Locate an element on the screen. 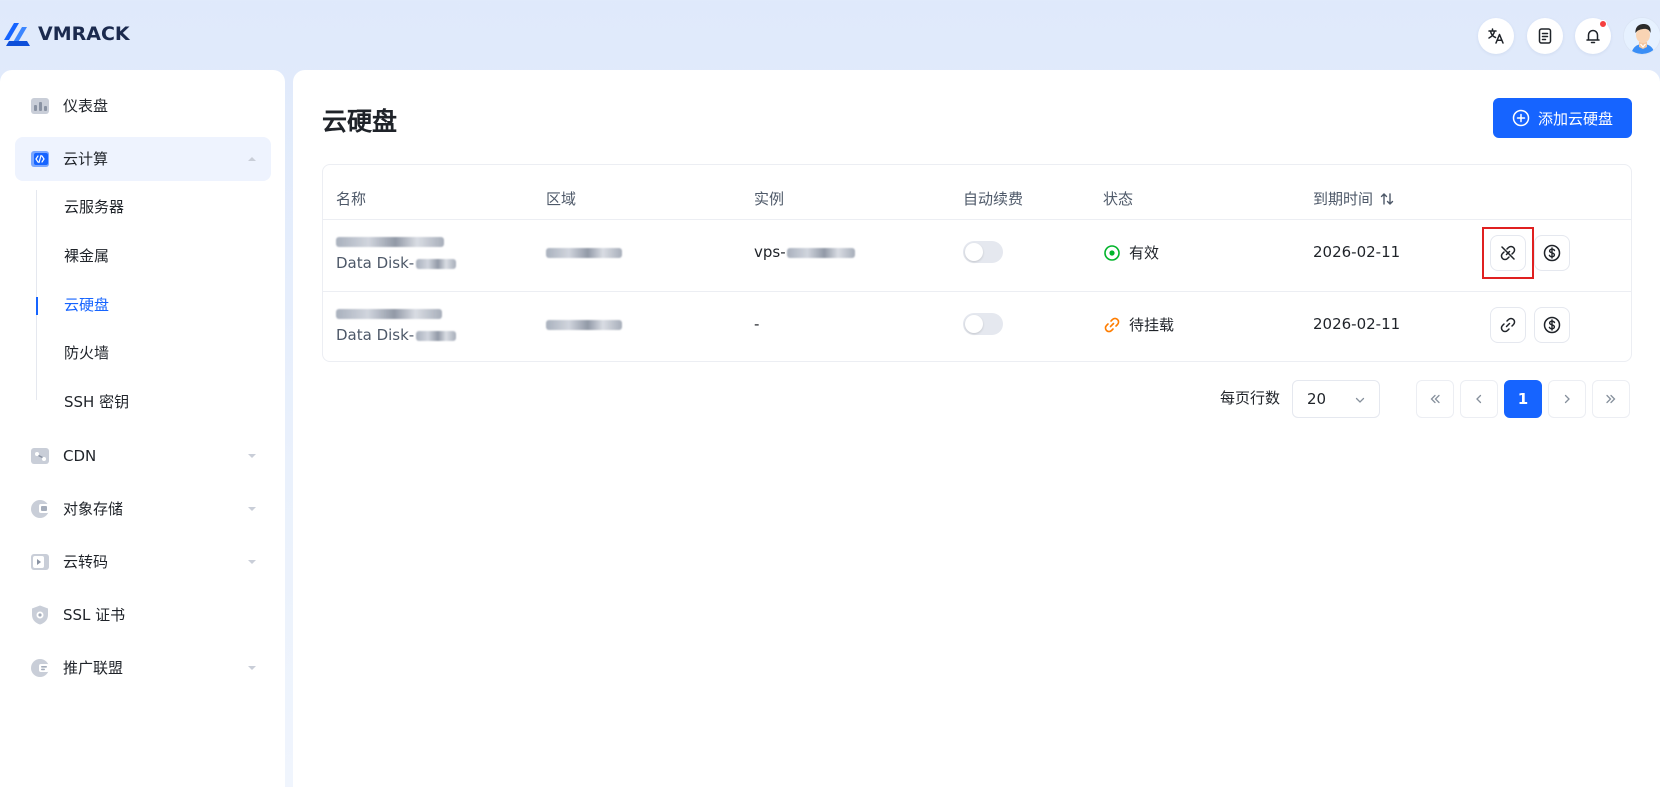  double-chevron-left-icon is located at coordinates (1435, 399).